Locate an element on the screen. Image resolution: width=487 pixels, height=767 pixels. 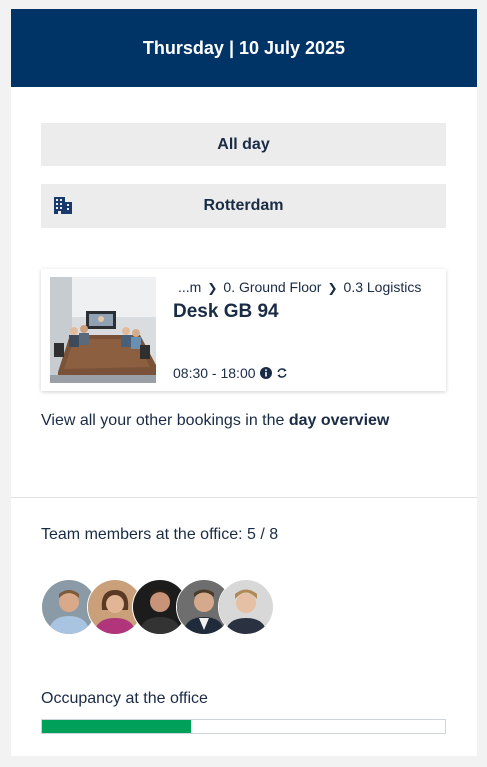
desk-title: Desk GB 94 is located at coordinates (226, 311).